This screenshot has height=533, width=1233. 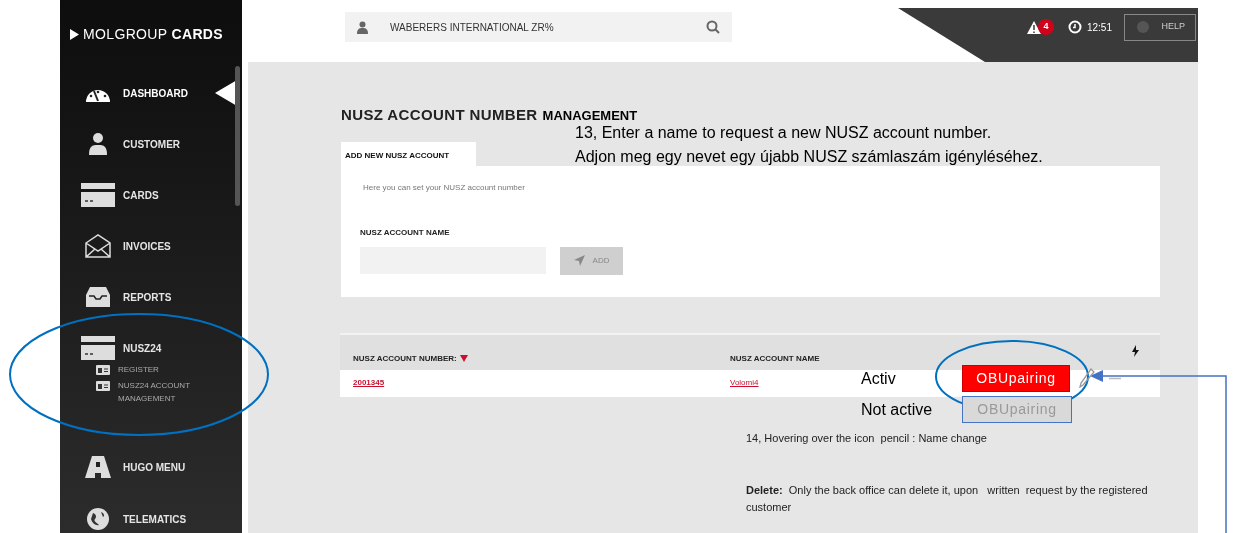 What do you see at coordinates (151, 246) in the screenshot?
I see `nav-item: INVOICES` at bounding box center [151, 246].